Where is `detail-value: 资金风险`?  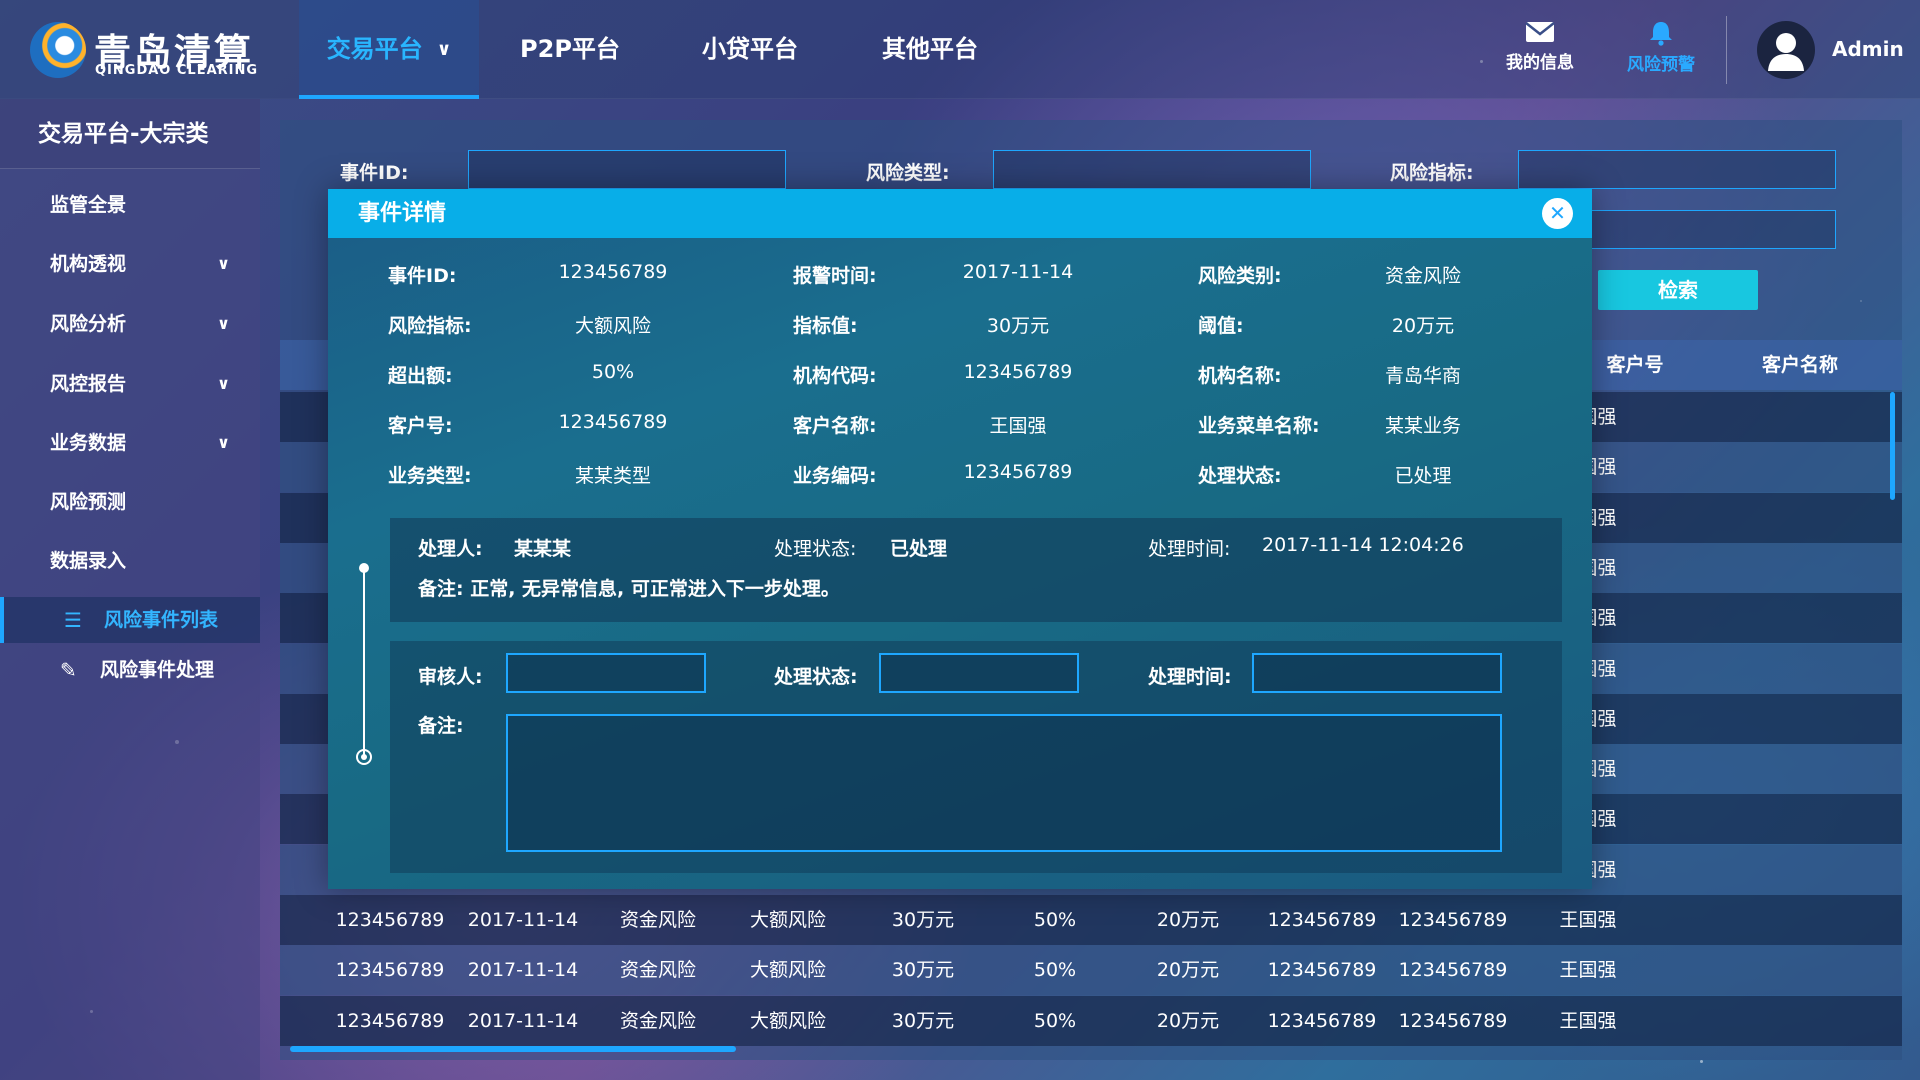 detail-value: 资金风险 is located at coordinates (1422, 276).